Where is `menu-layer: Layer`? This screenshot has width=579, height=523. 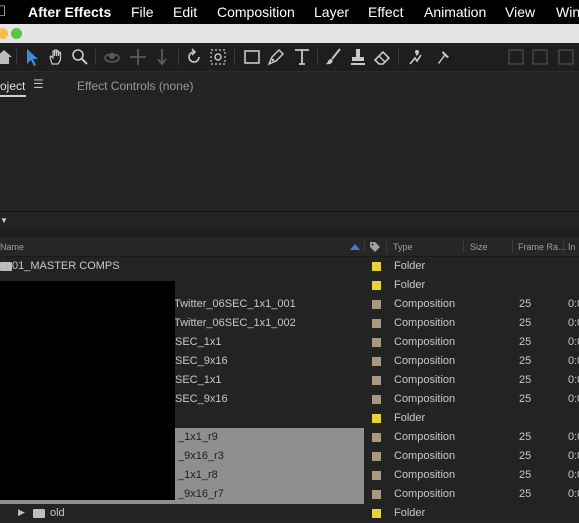 menu-layer: Layer is located at coordinates (331, 12).